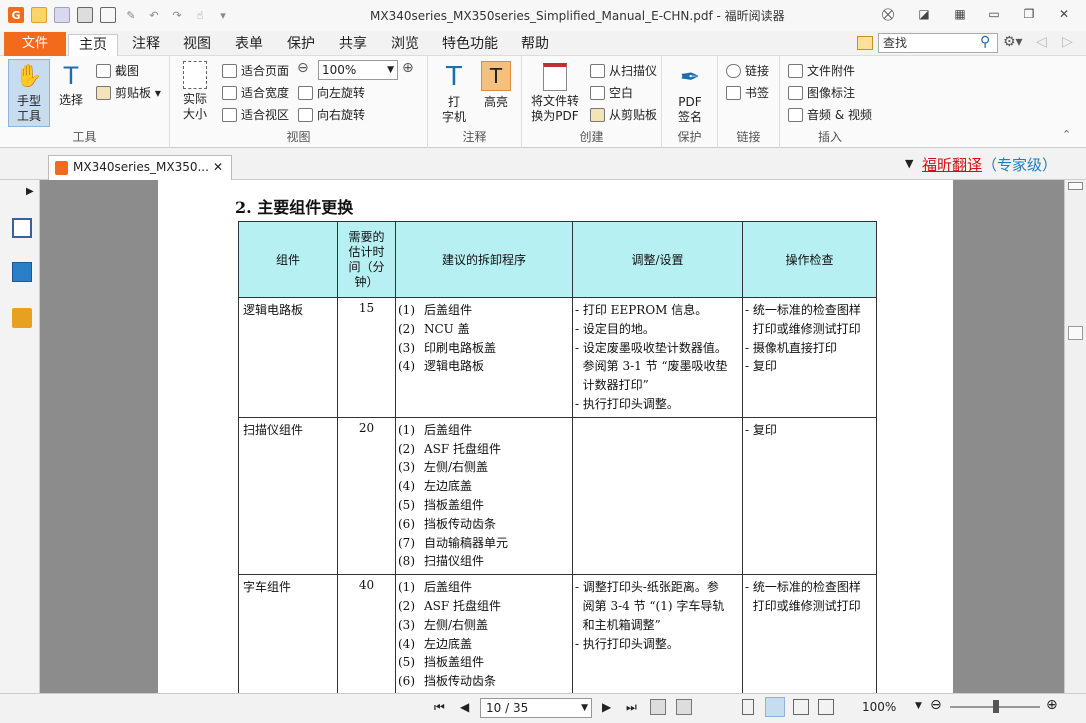 Image resolution: width=1086 pixels, height=723 pixels. I want to click on properties-icon, so click(108, 15).